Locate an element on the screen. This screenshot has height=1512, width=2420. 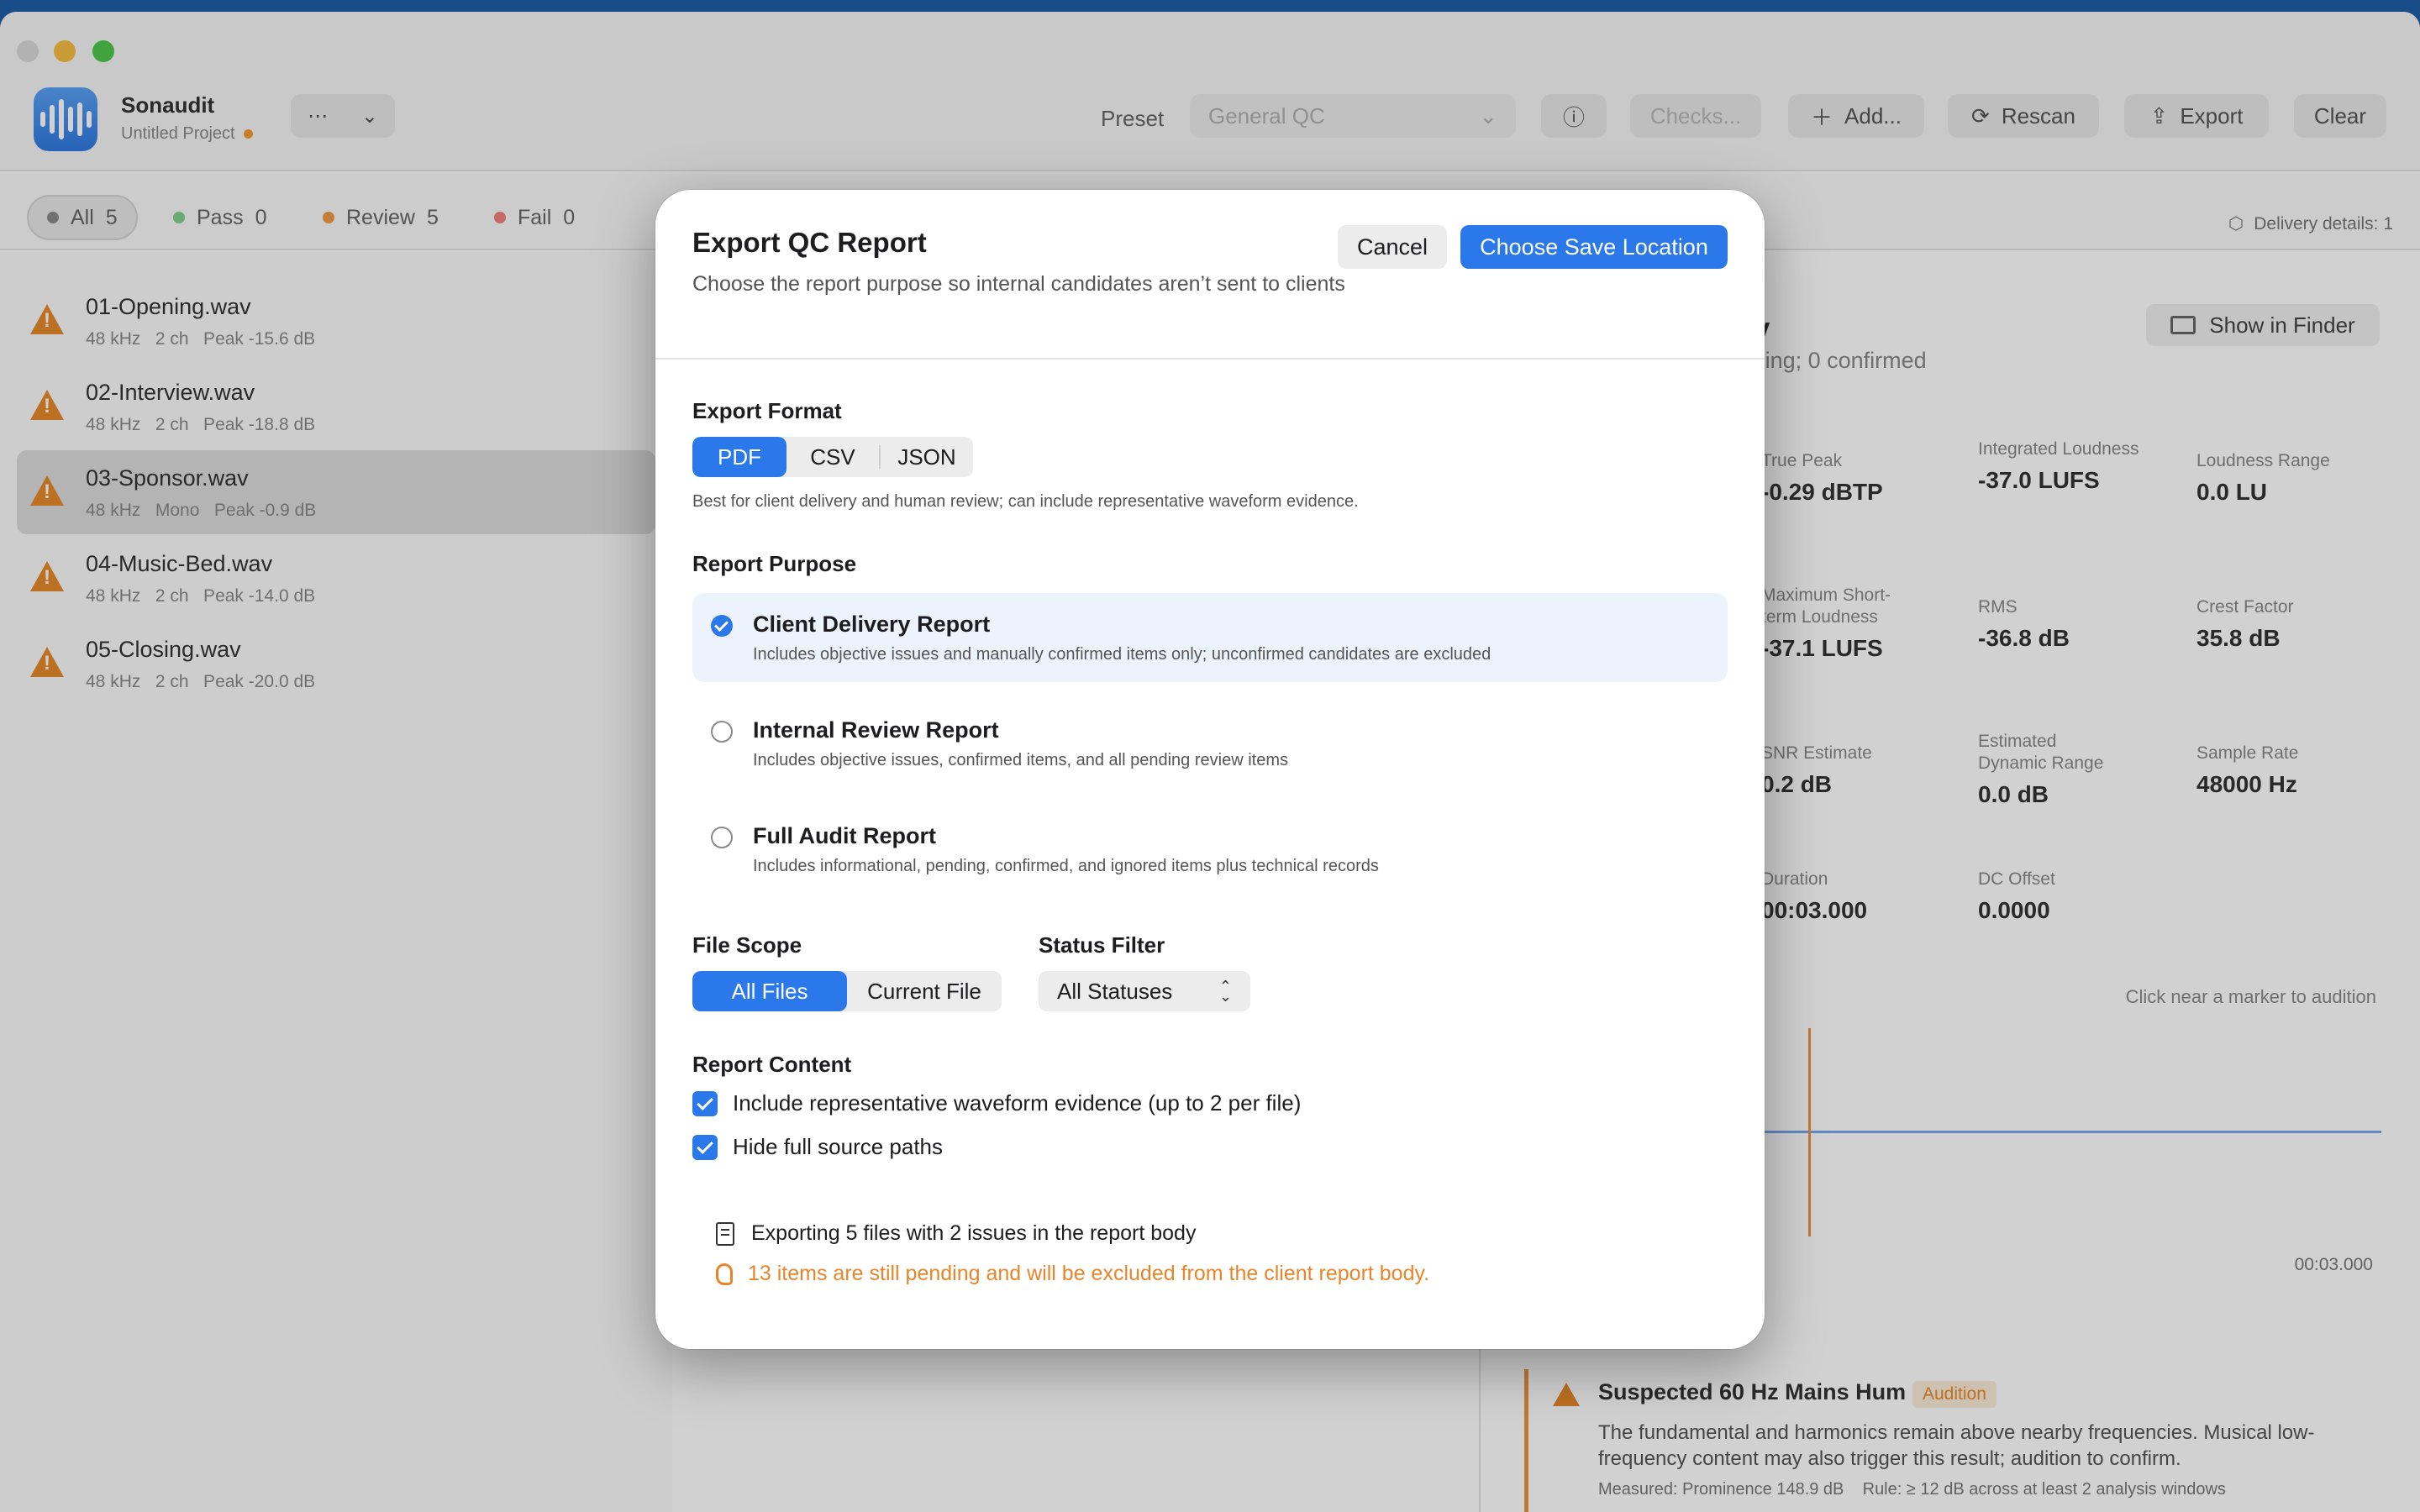
format-pdf: PDF is located at coordinates (739, 457).